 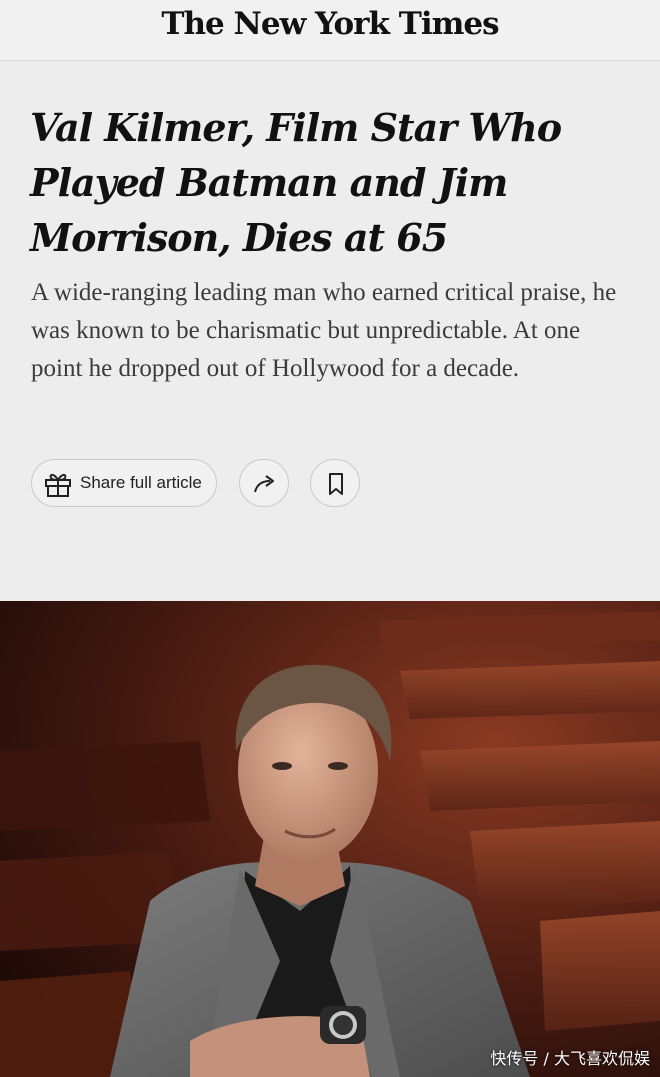 I want to click on share-arrow-icon, so click(x=264, y=484).